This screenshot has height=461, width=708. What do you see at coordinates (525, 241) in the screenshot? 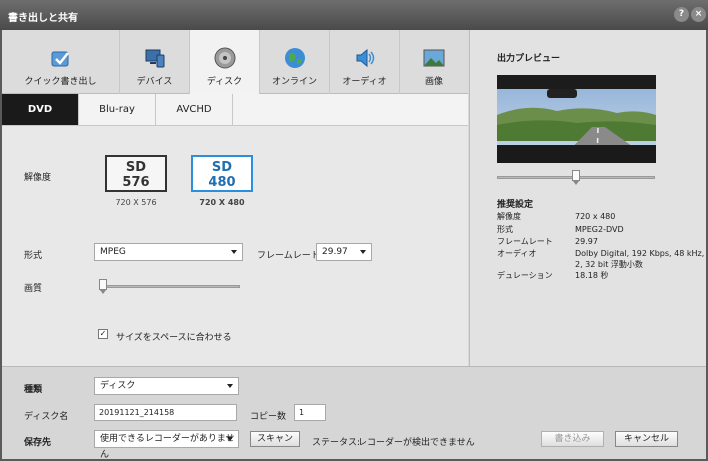
I see `row-key: フレームレート` at bounding box center [525, 241].